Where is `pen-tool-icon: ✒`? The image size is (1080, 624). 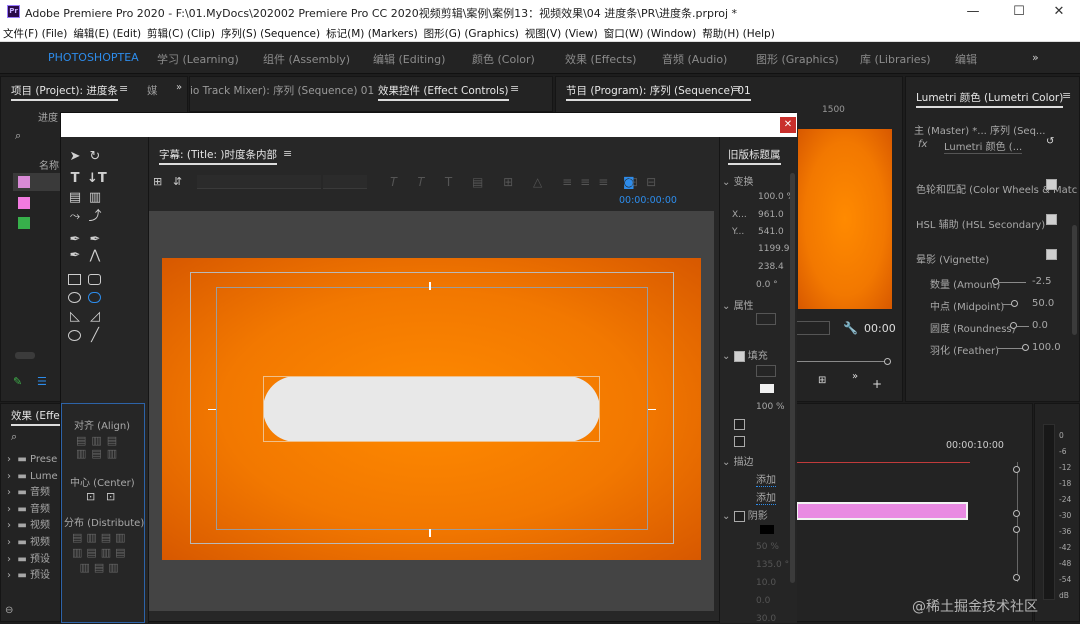 pen-tool-icon: ✒ is located at coordinates (75, 240).